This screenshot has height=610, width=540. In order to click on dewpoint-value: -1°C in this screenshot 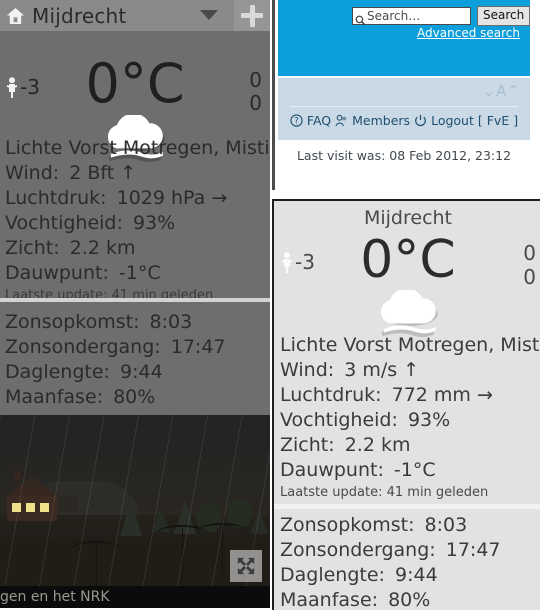, I will do `click(139, 273)`.